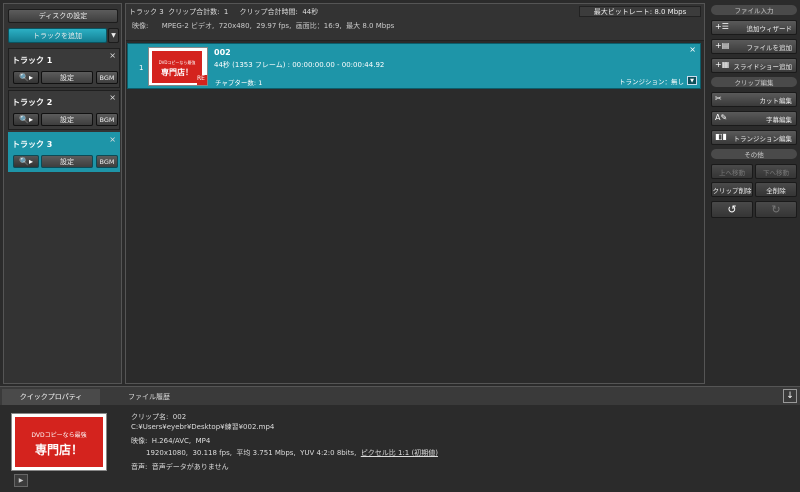  I want to click on add-file-icon: +▤, so click(722, 45).